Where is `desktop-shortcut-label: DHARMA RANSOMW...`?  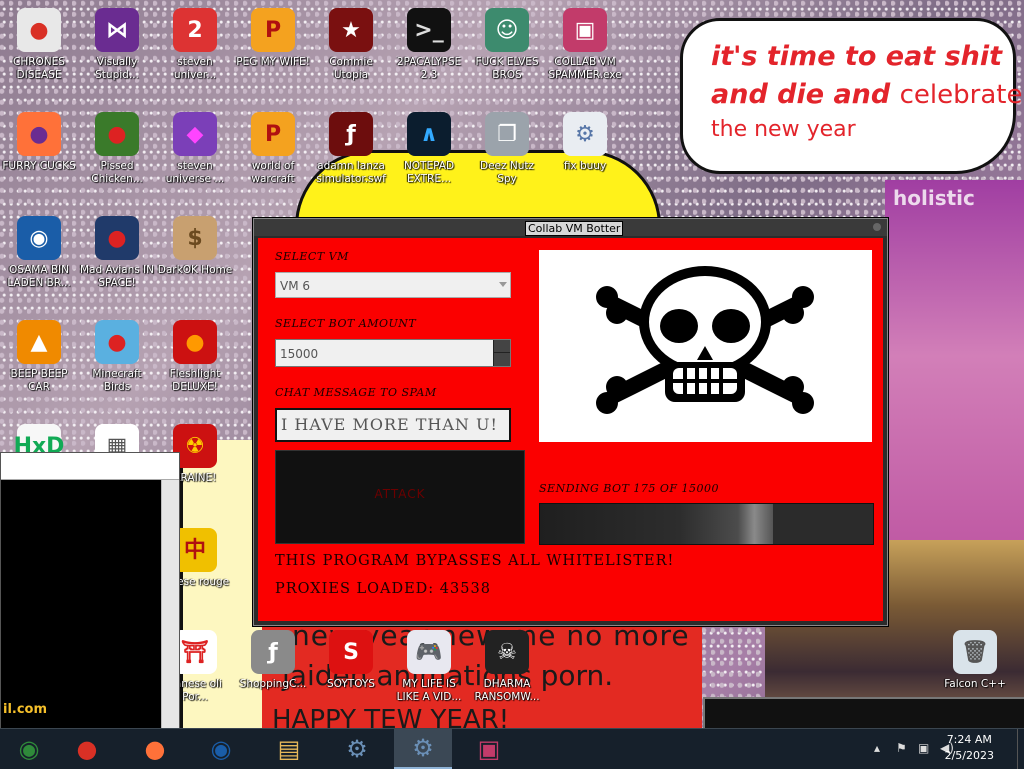
desktop-shortcut-label: DHARMA RANSOMW... is located at coordinates (507, 690).